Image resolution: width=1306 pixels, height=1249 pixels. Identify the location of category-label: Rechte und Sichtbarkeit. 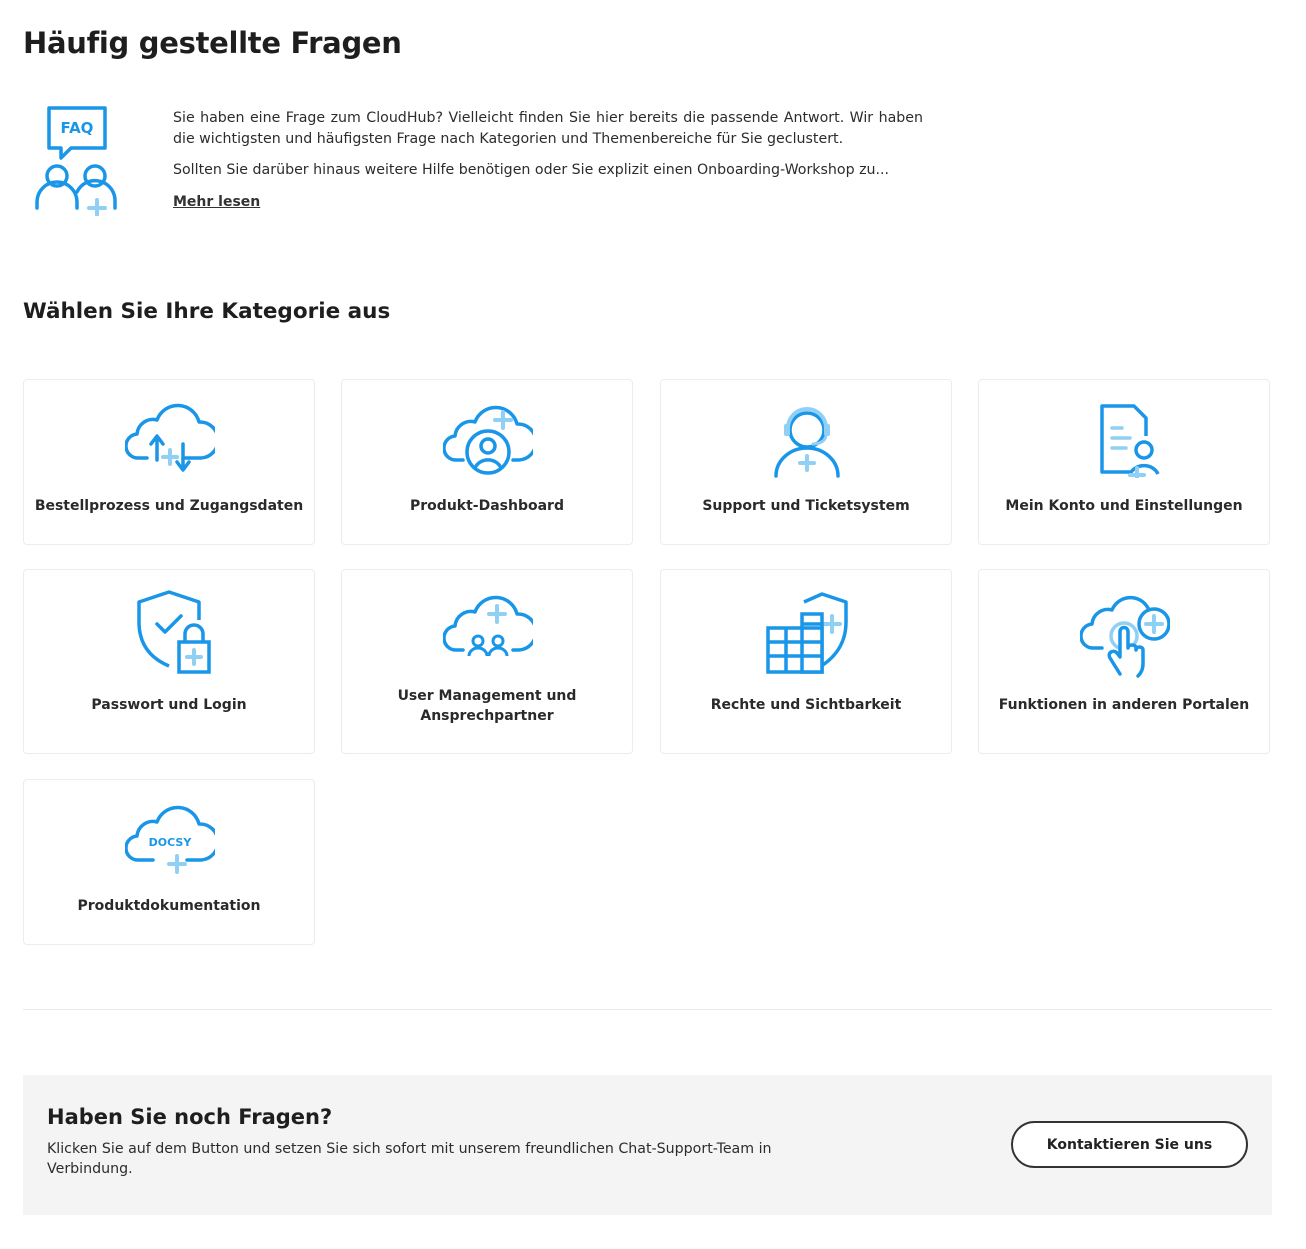
(806, 705).